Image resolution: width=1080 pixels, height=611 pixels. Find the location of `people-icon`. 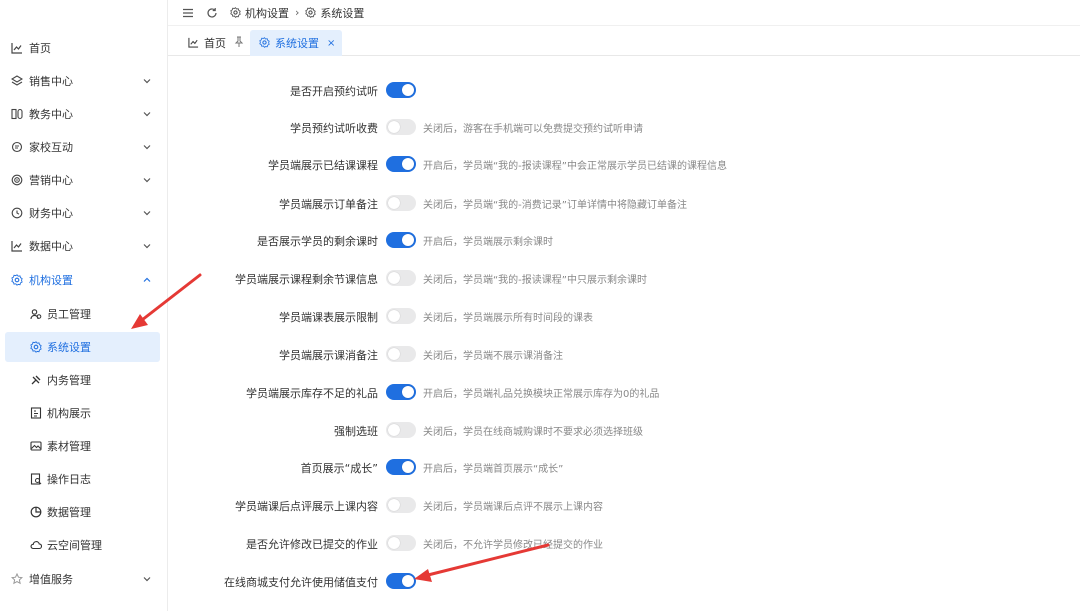

people-icon is located at coordinates (35, 314).